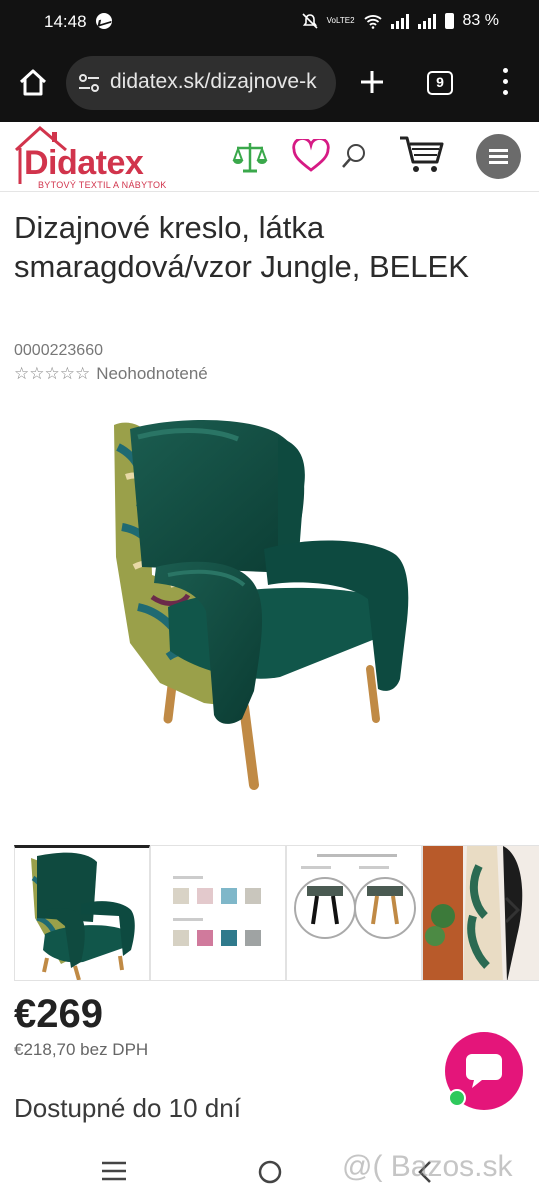  Describe the element at coordinates (127, 1108) in the screenshot. I see `availability-text: Dostupné do 10 dní` at that location.